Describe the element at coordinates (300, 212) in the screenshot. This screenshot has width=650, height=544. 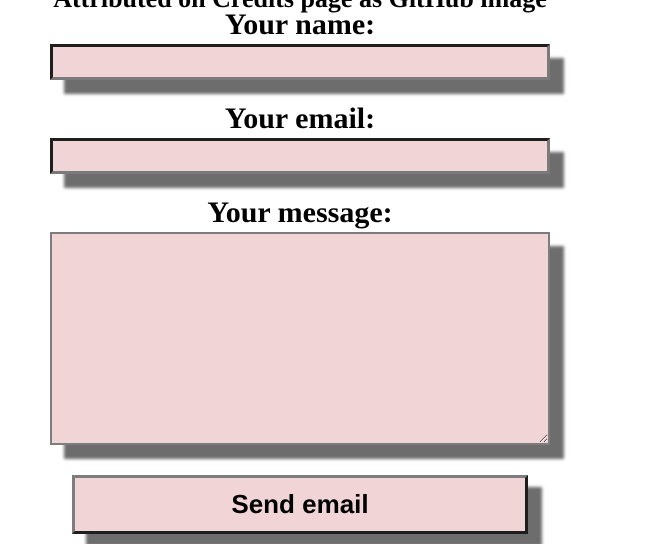
I see `message-label: Your message:` at that location.